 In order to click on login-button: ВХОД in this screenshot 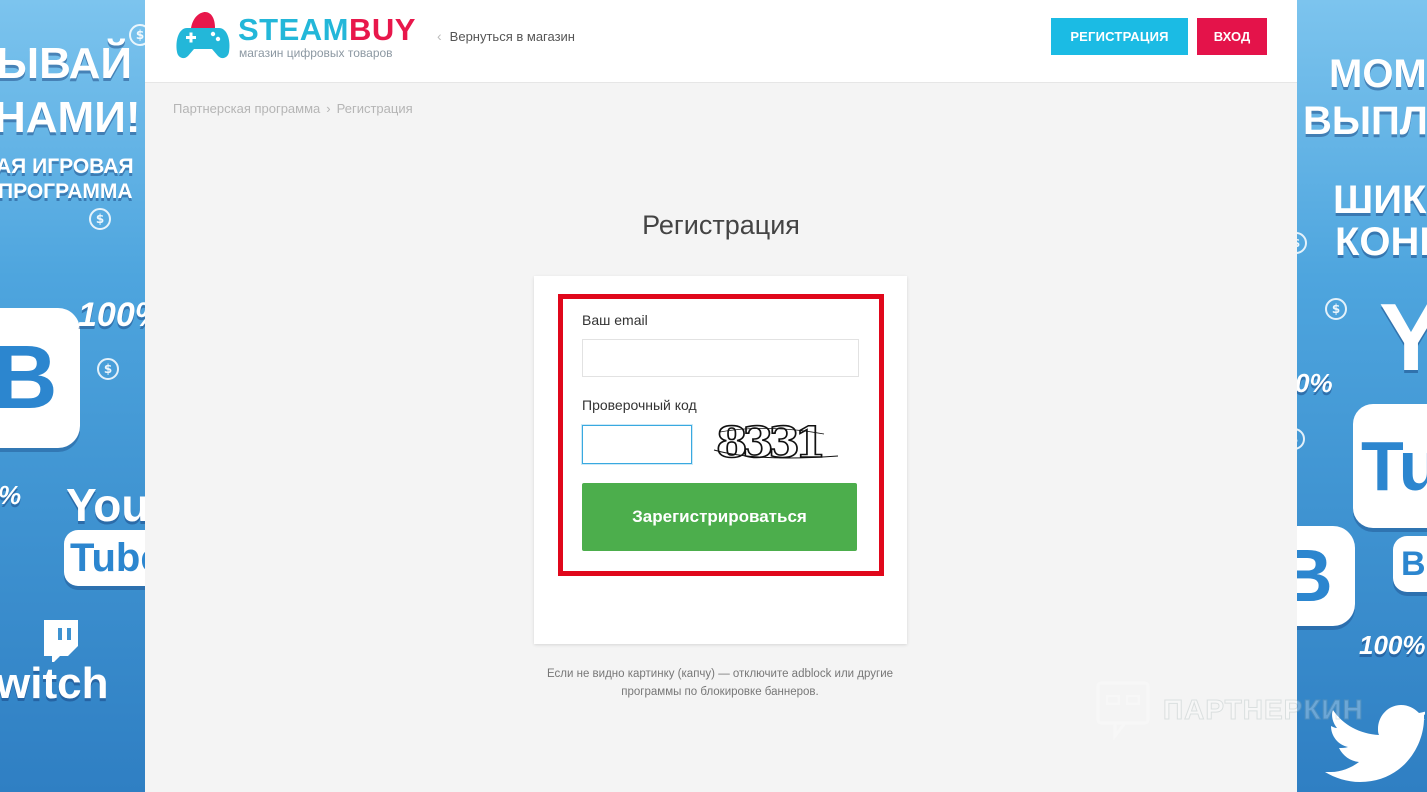, I will do `click(1232, 36)`.